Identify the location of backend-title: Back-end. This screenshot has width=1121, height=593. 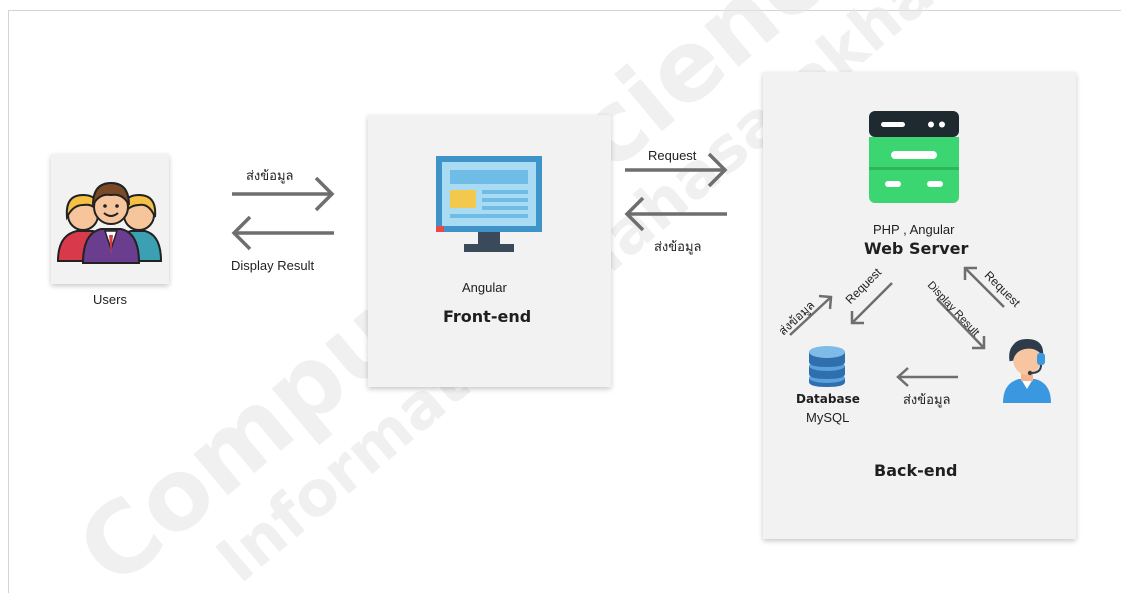
(916, 470).